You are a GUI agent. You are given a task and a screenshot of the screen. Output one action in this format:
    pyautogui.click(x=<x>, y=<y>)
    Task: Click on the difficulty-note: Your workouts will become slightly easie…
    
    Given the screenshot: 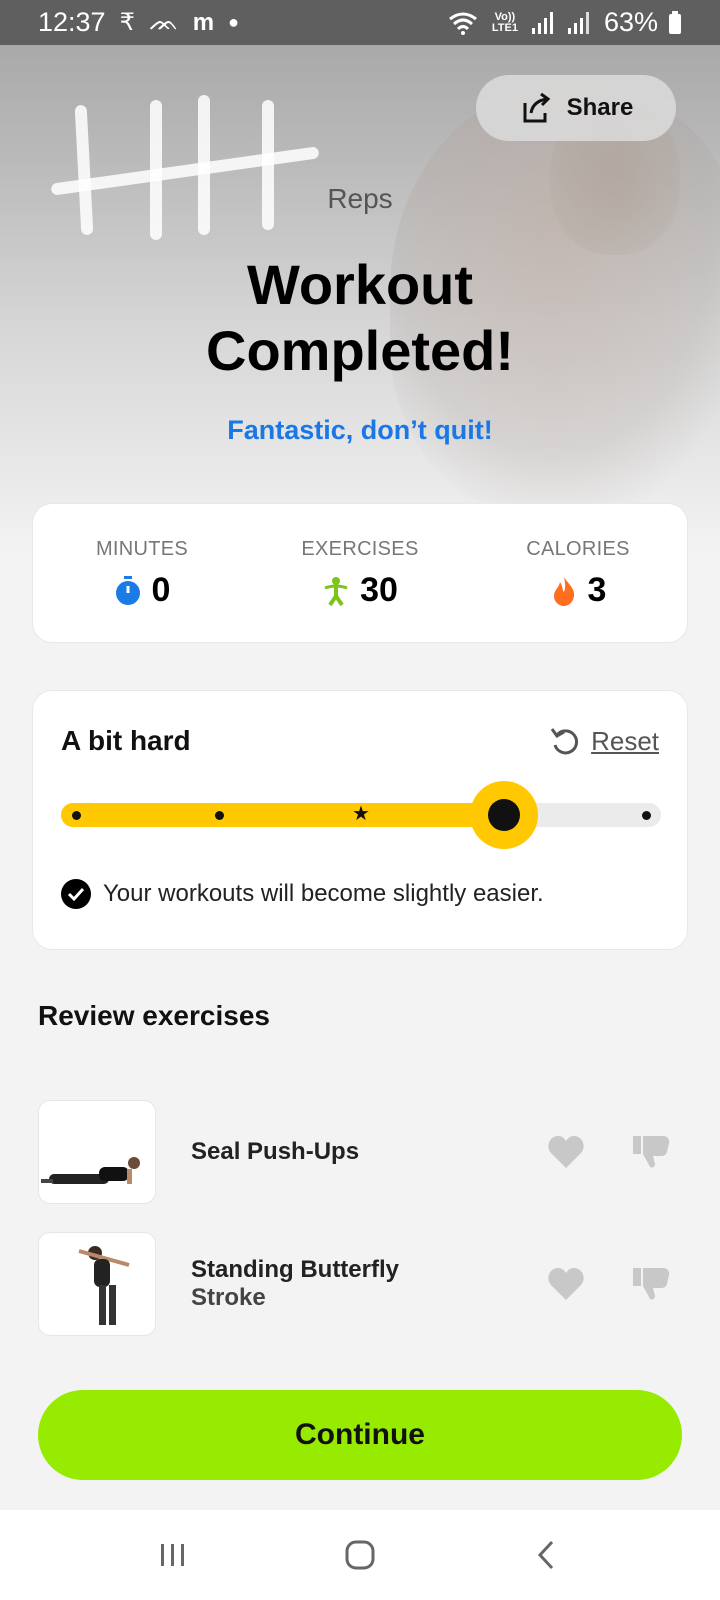 What is the action you would take?
    pyautogui.click(x=302, y=894)
    